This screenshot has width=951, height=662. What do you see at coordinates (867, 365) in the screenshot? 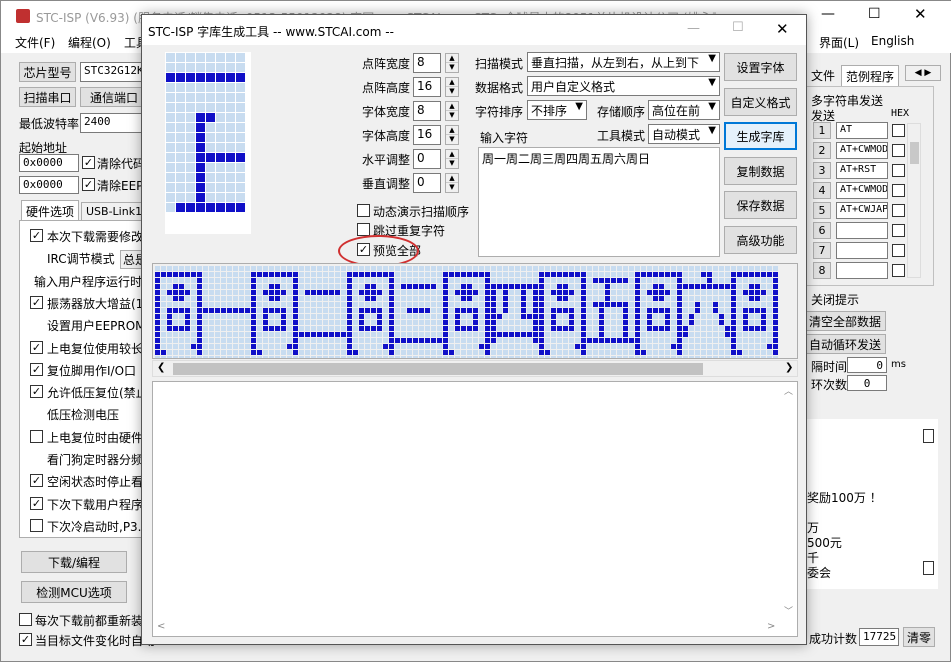
I see `interval-field: 0` at bounding box center [867, 365].